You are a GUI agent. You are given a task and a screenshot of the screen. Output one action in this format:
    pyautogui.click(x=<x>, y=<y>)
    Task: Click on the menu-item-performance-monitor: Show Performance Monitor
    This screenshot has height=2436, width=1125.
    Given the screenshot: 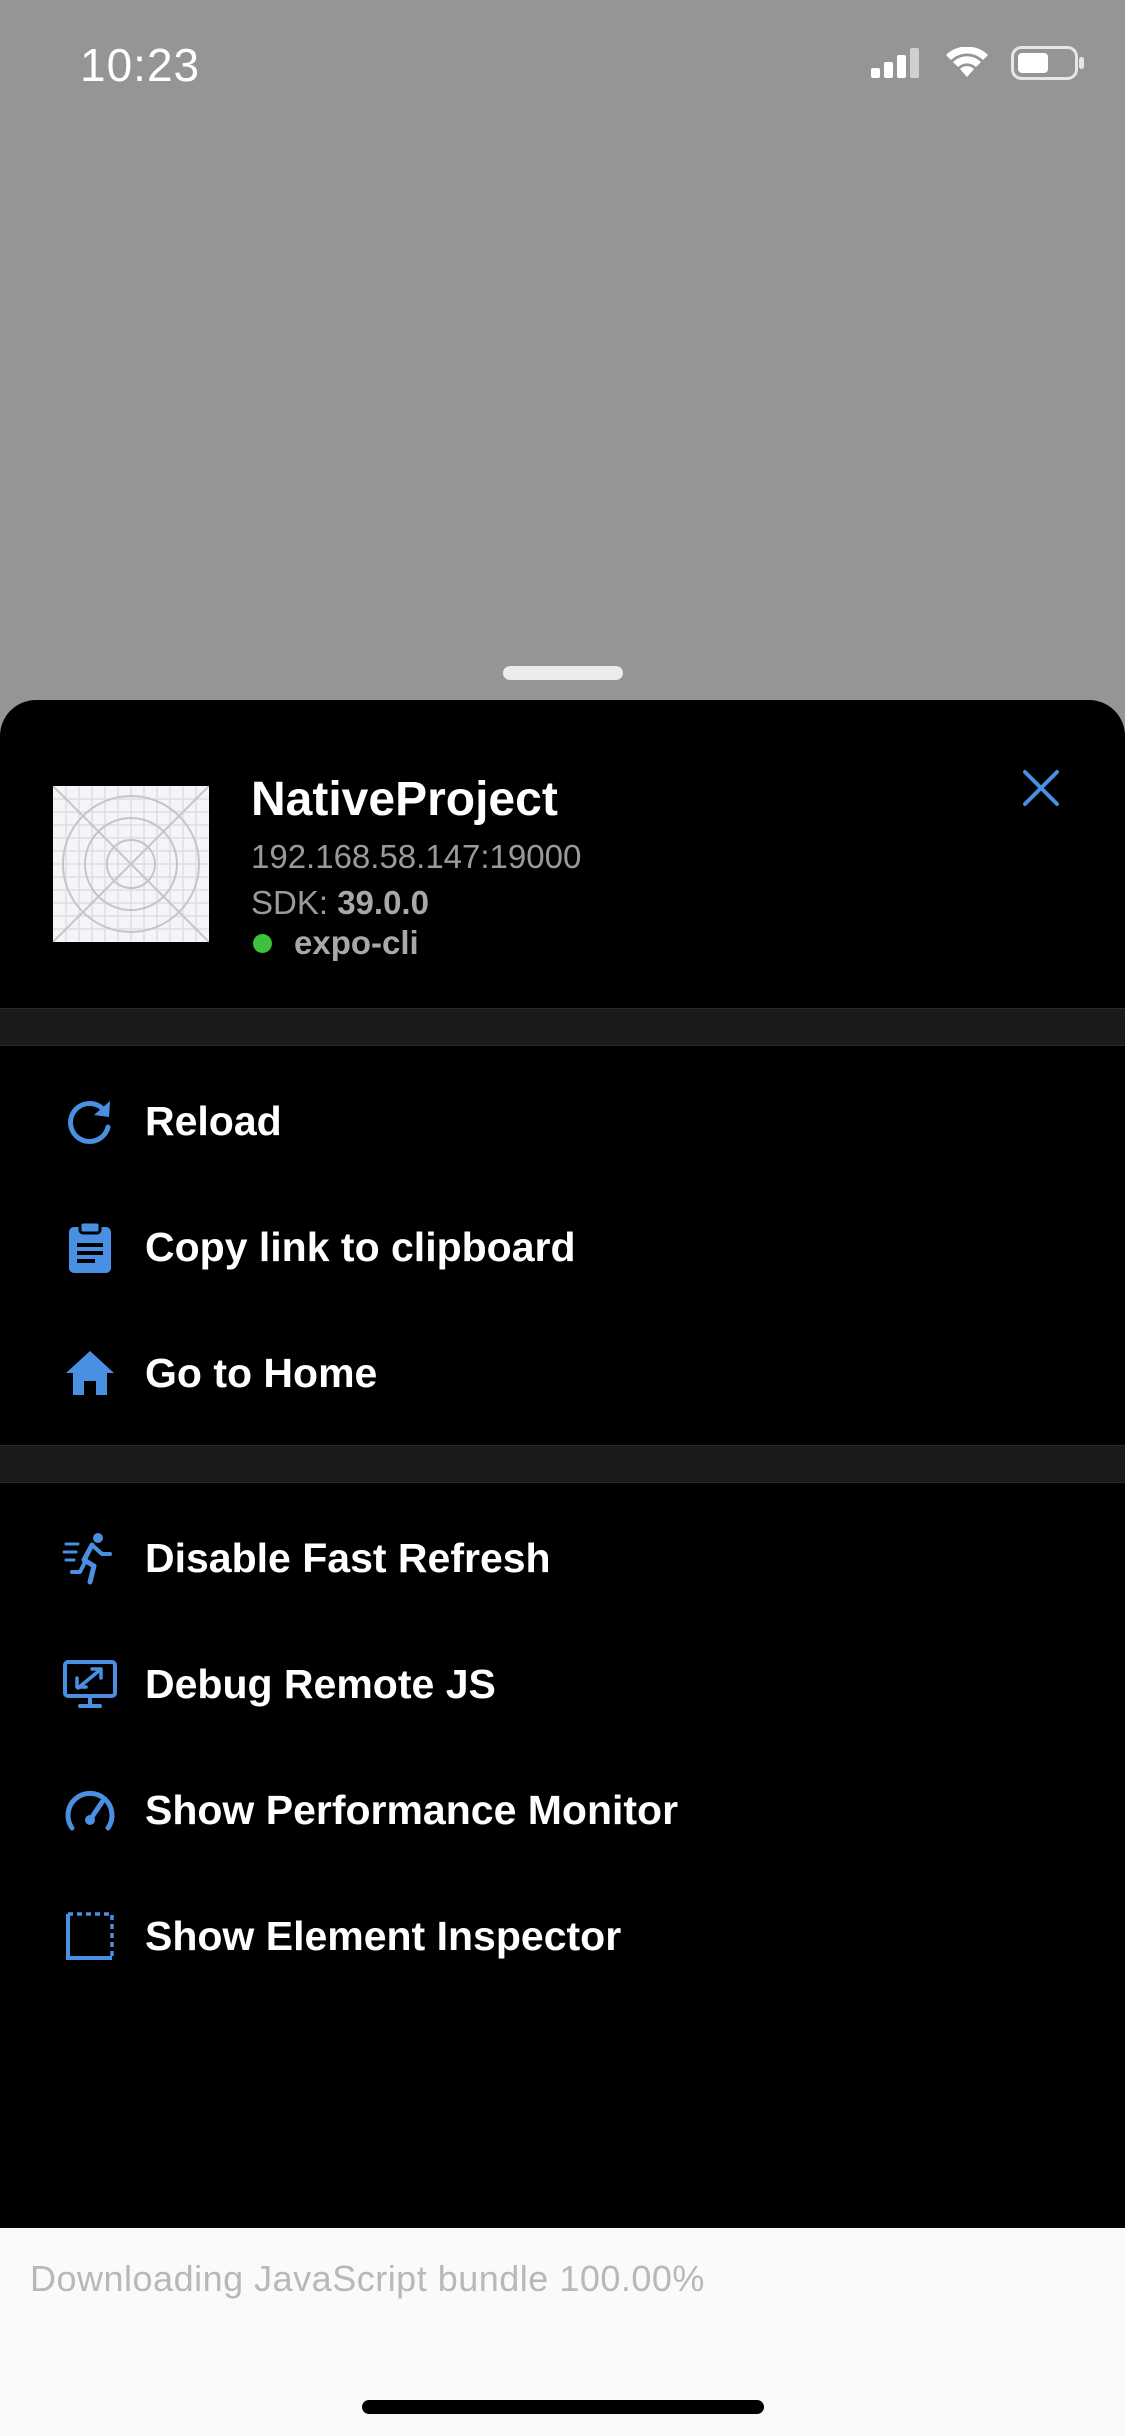 What is the action you would take?
    pyautogui.click(x=562, y=1810)
    